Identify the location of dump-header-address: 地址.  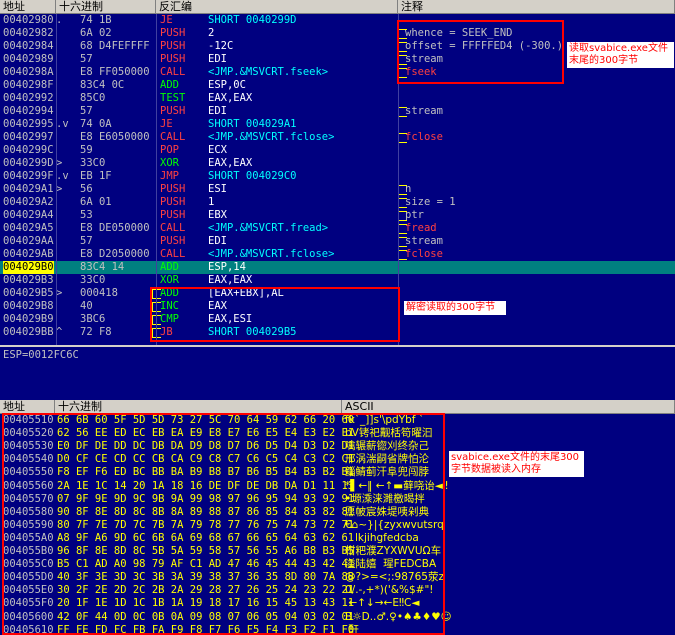
(27, 407).